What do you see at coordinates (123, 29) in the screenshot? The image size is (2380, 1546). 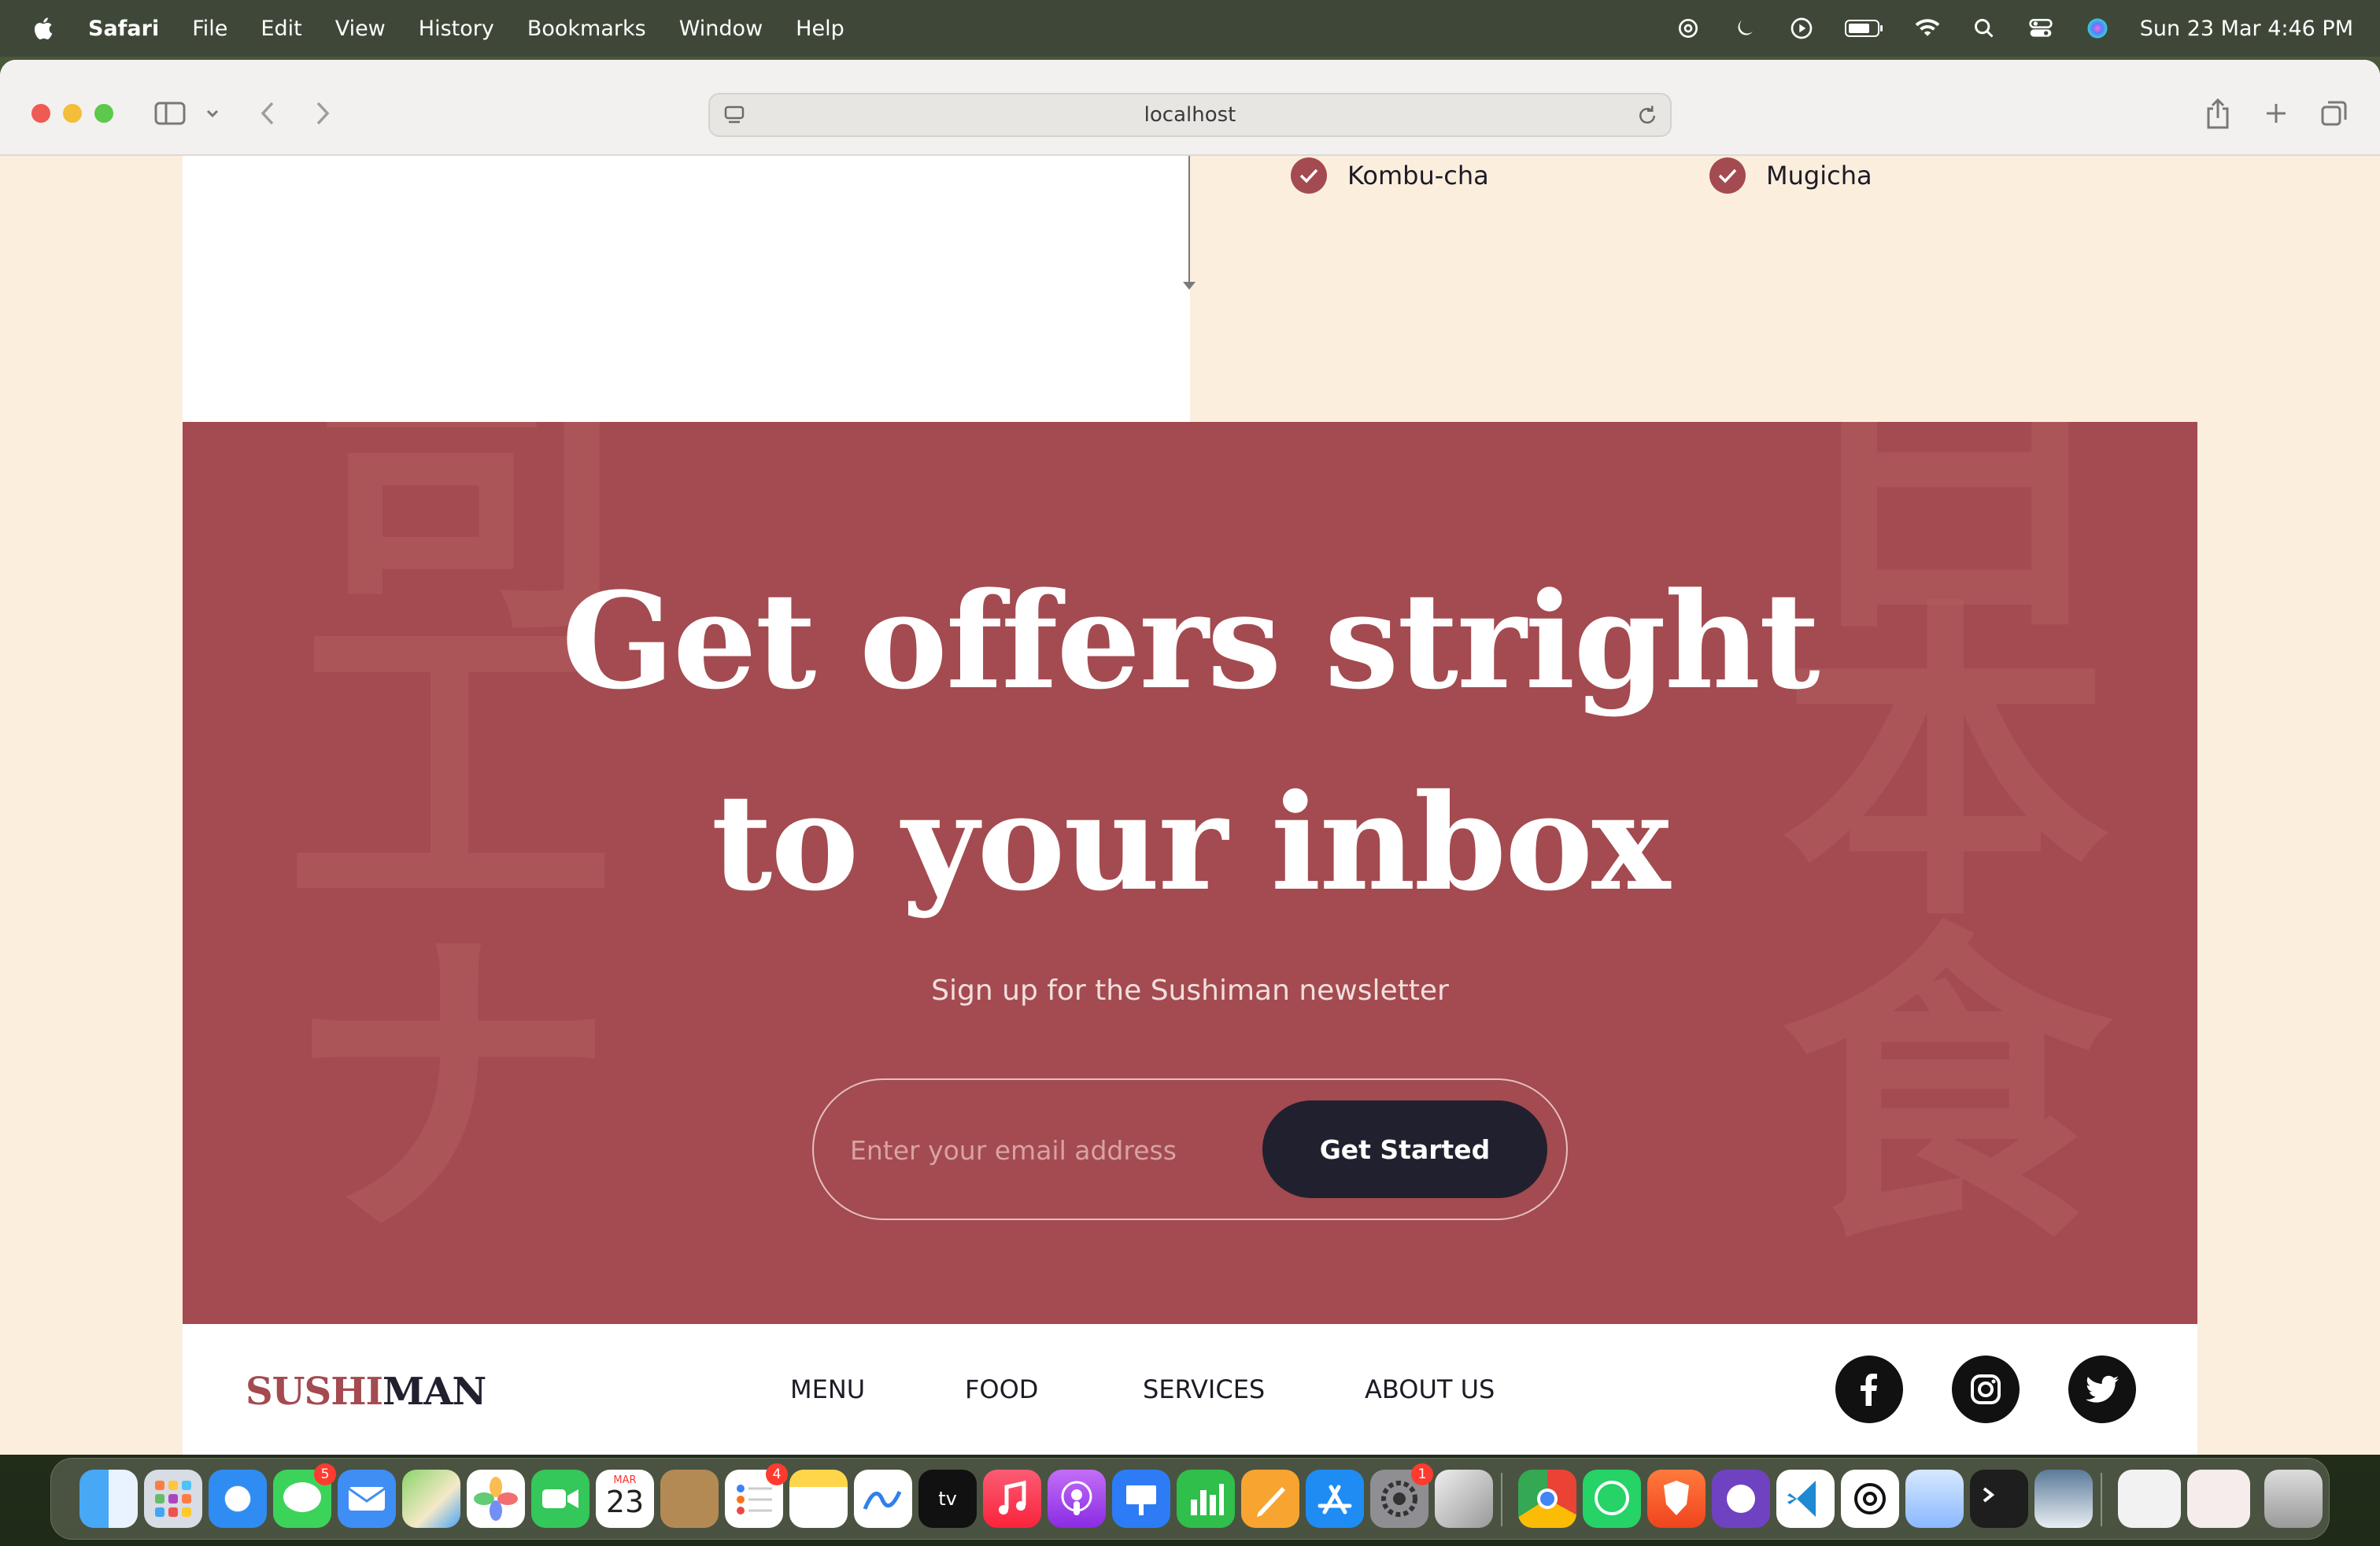 I see `menu-app-name: Safari` at bounding box center [123, 29].